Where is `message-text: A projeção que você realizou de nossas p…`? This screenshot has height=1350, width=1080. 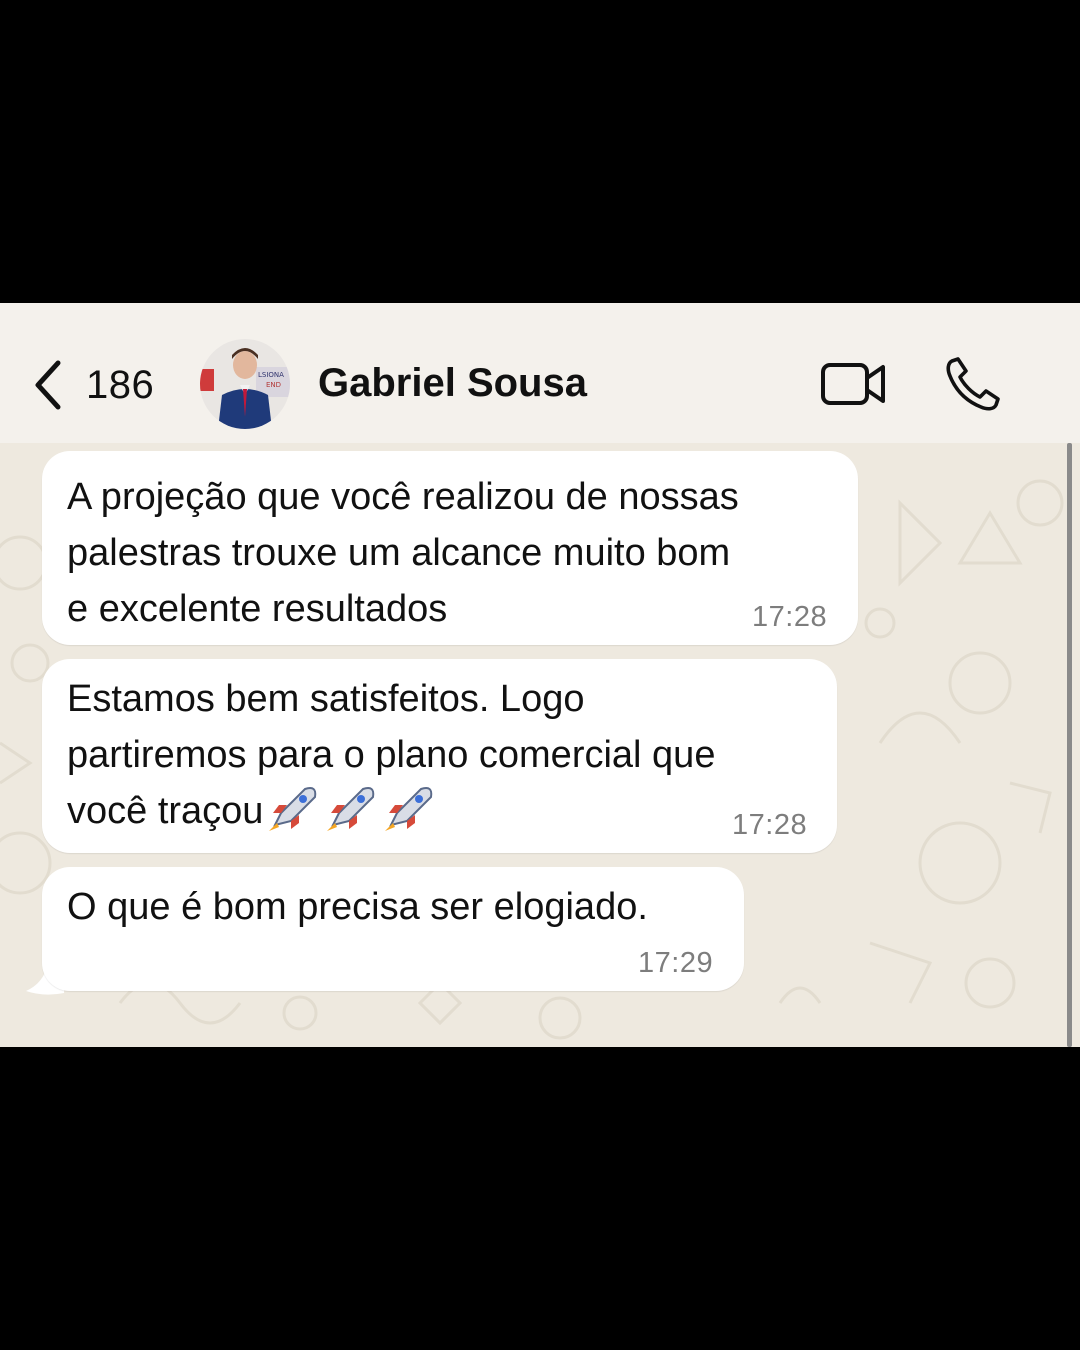 message-text: A projeção que você realizou de nossas p… is located at coordinates (403, 553).